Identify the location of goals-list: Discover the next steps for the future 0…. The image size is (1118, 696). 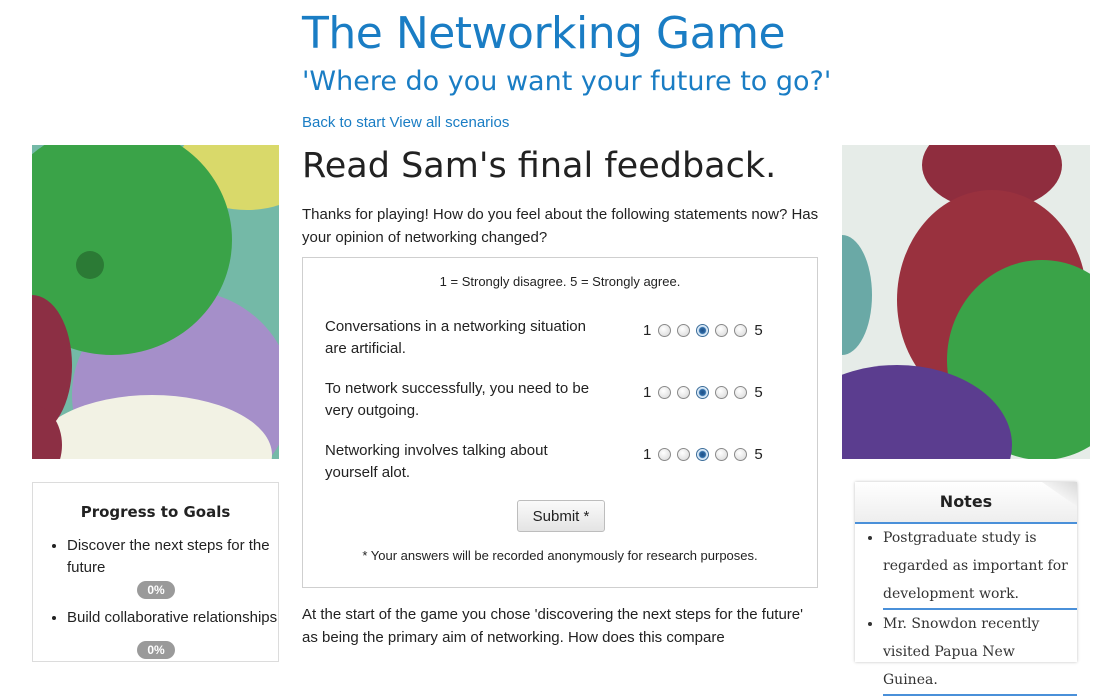
(172, 601).